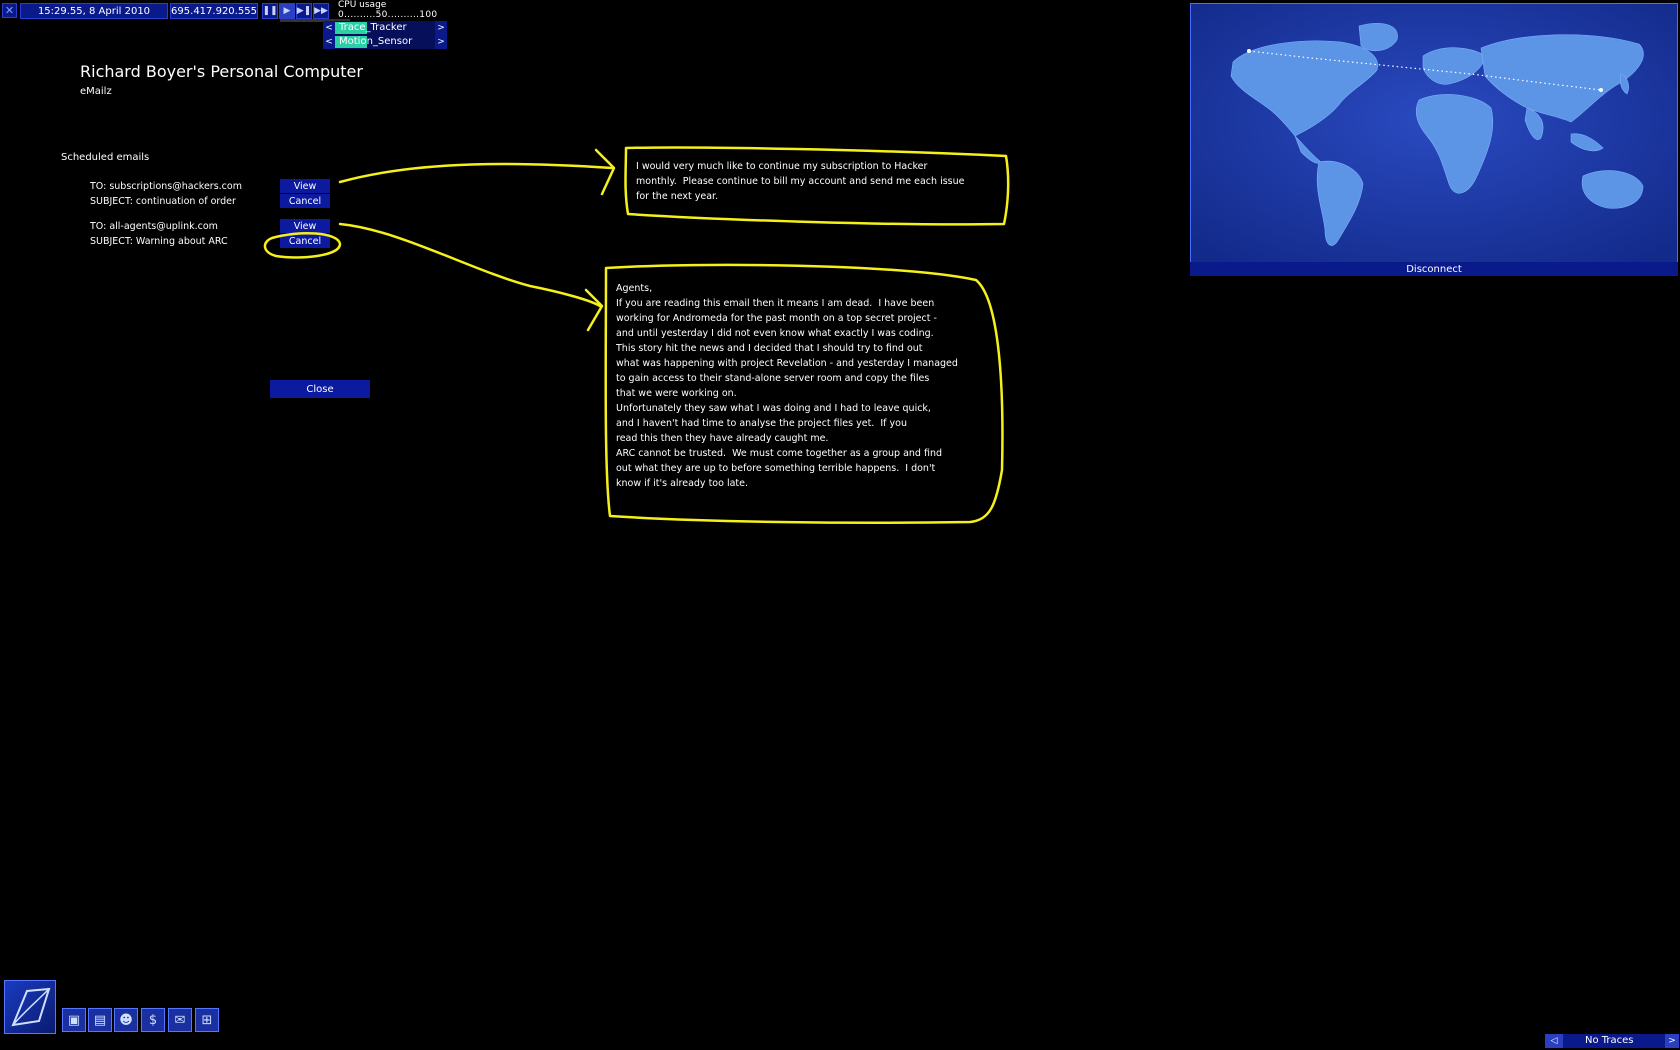 The height and width of the screenshot is (1050, 1680). What do you see at coordinates (100, 1020) in the screenshot?
I see `storage-icon: ▤` at bounding box center [100, 1020].